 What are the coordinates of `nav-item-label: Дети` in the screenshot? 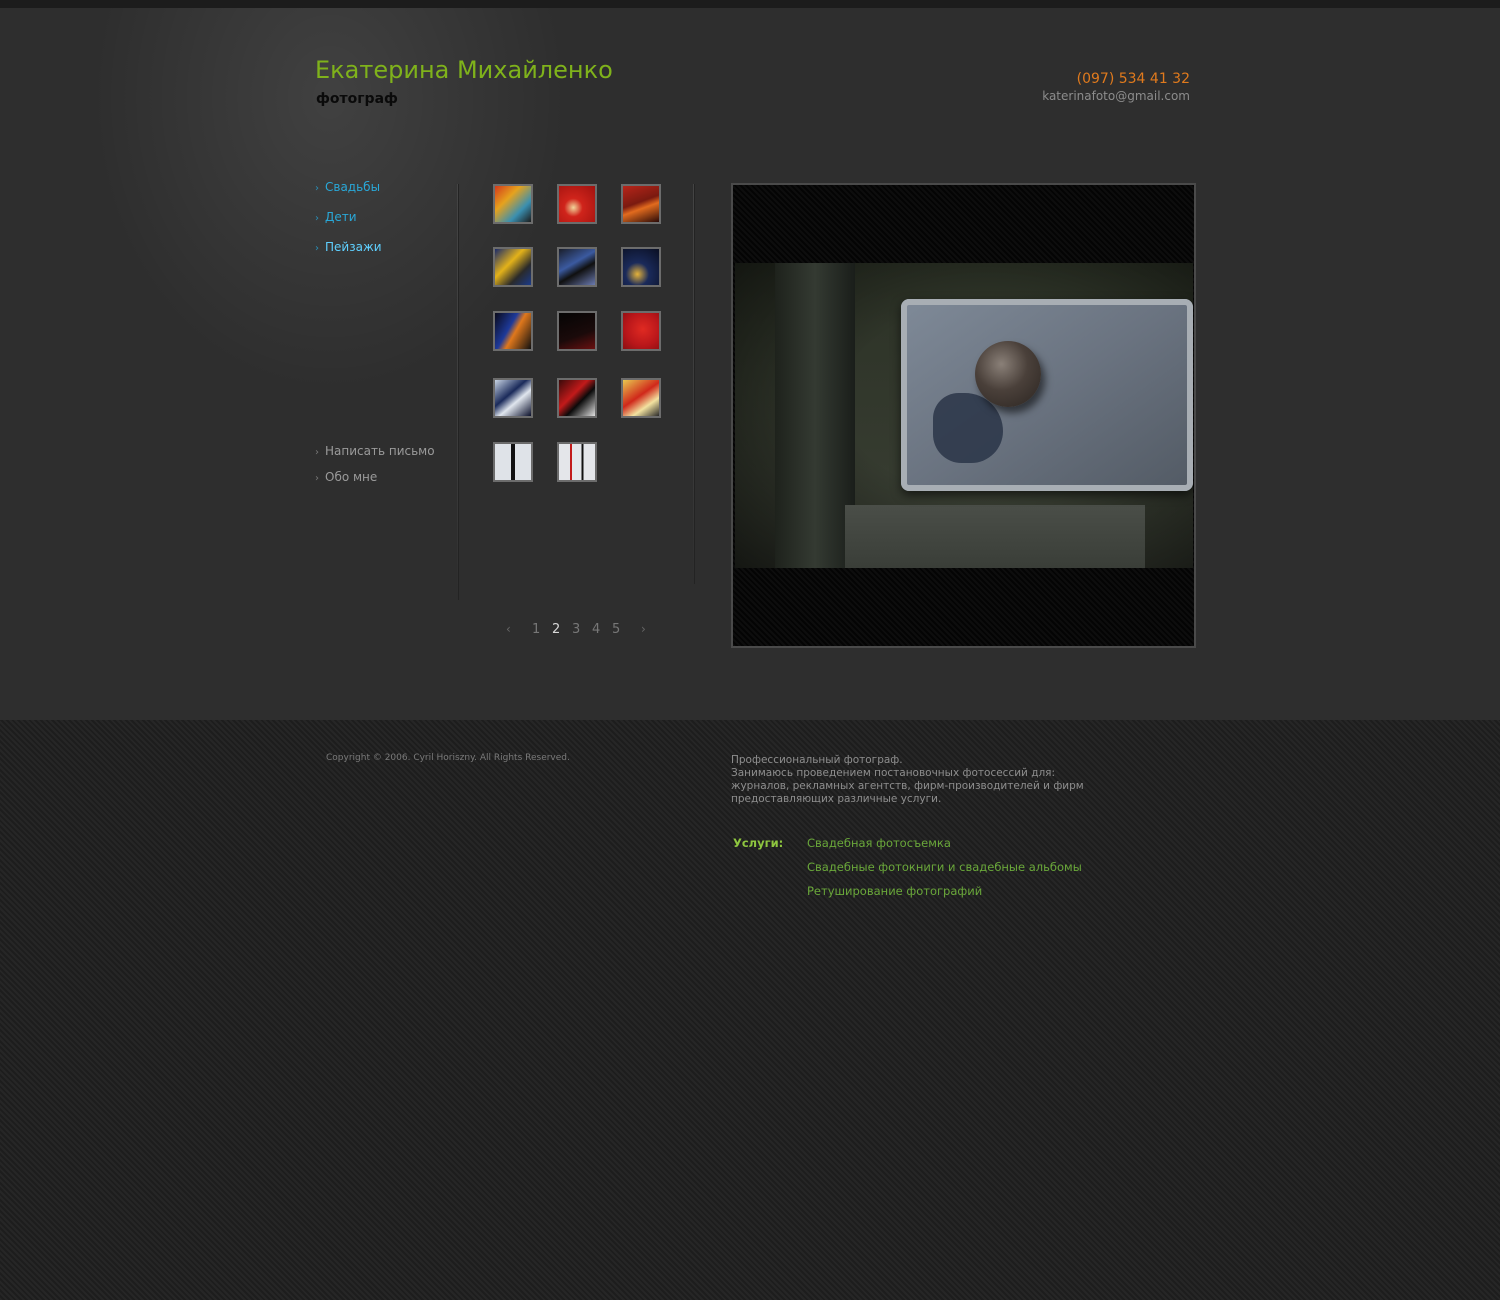 It's located at (341, 217).